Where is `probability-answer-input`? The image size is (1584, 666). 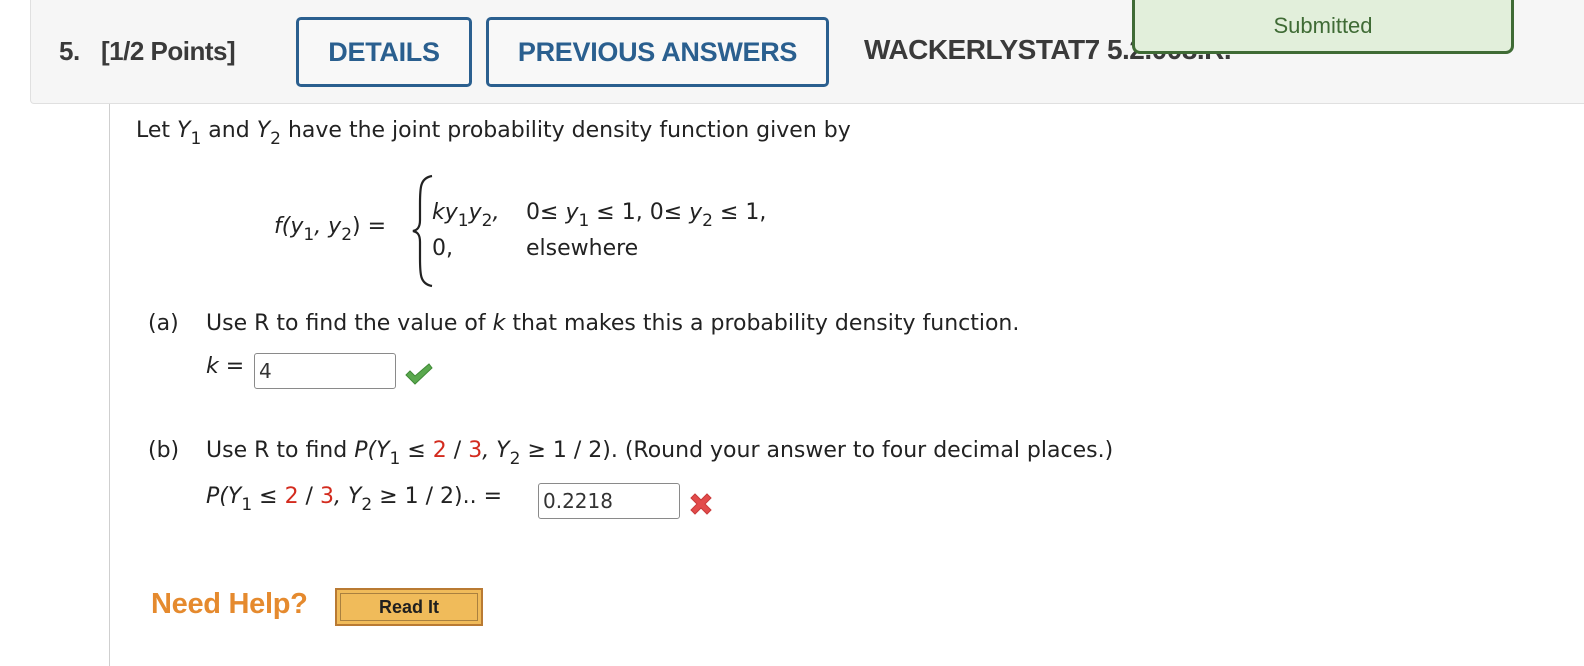 probability-answer-input is located at coordinates (609, 501).